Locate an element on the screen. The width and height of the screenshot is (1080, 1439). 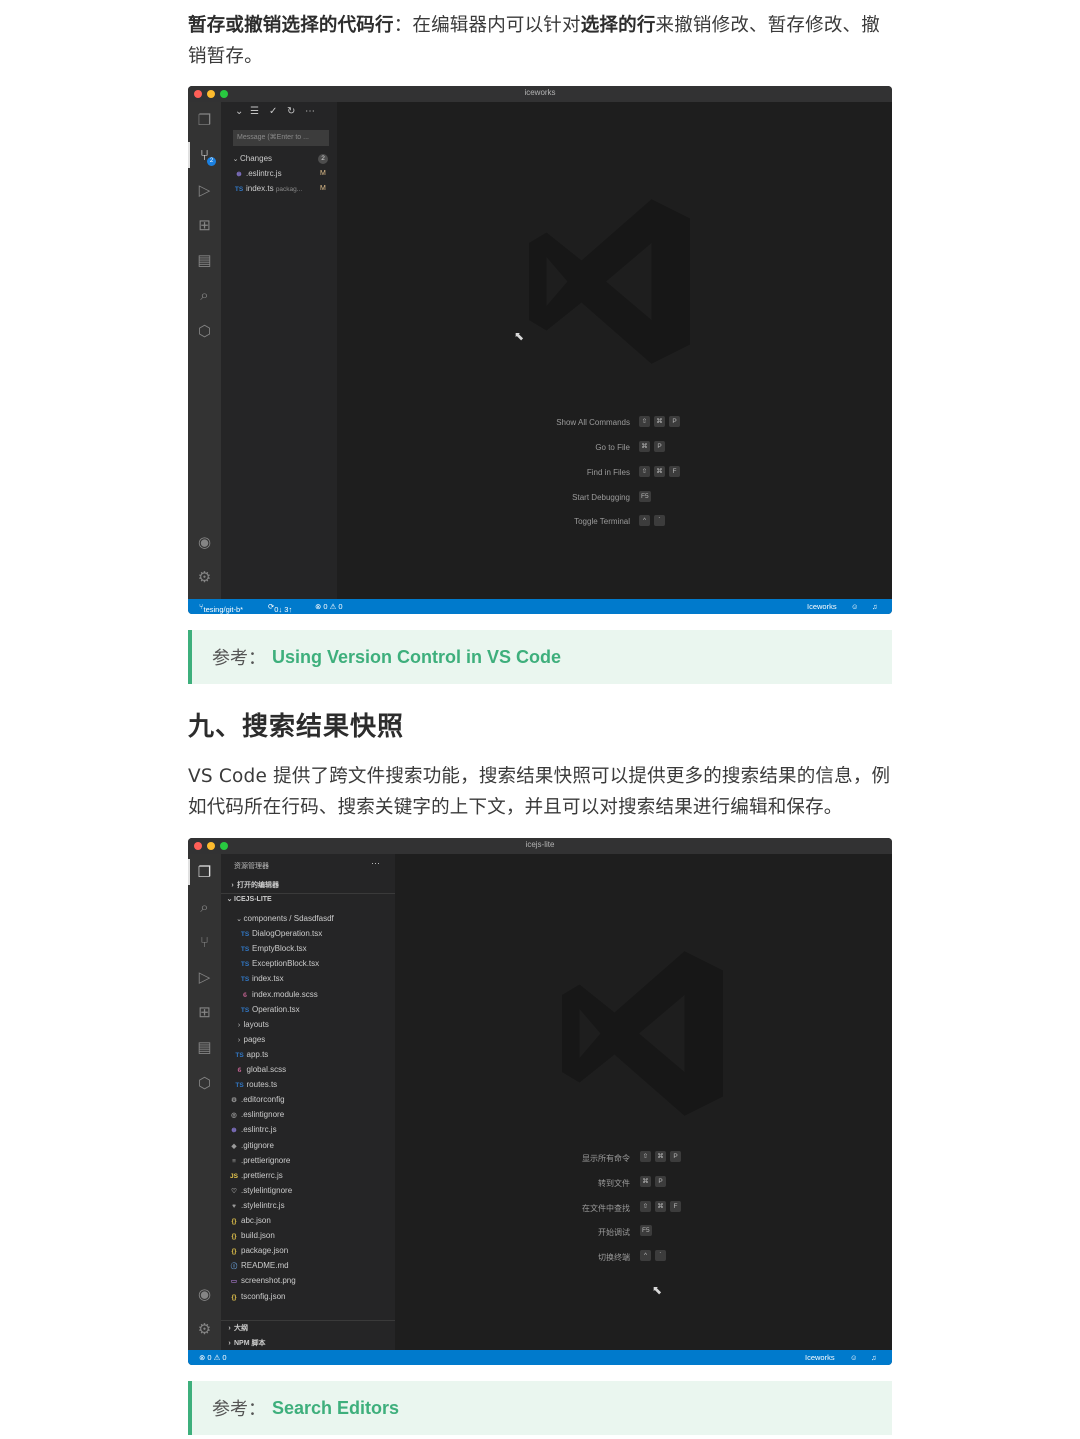
source-control-icon: ⑂ 2 is located at coordinates (205, 155).